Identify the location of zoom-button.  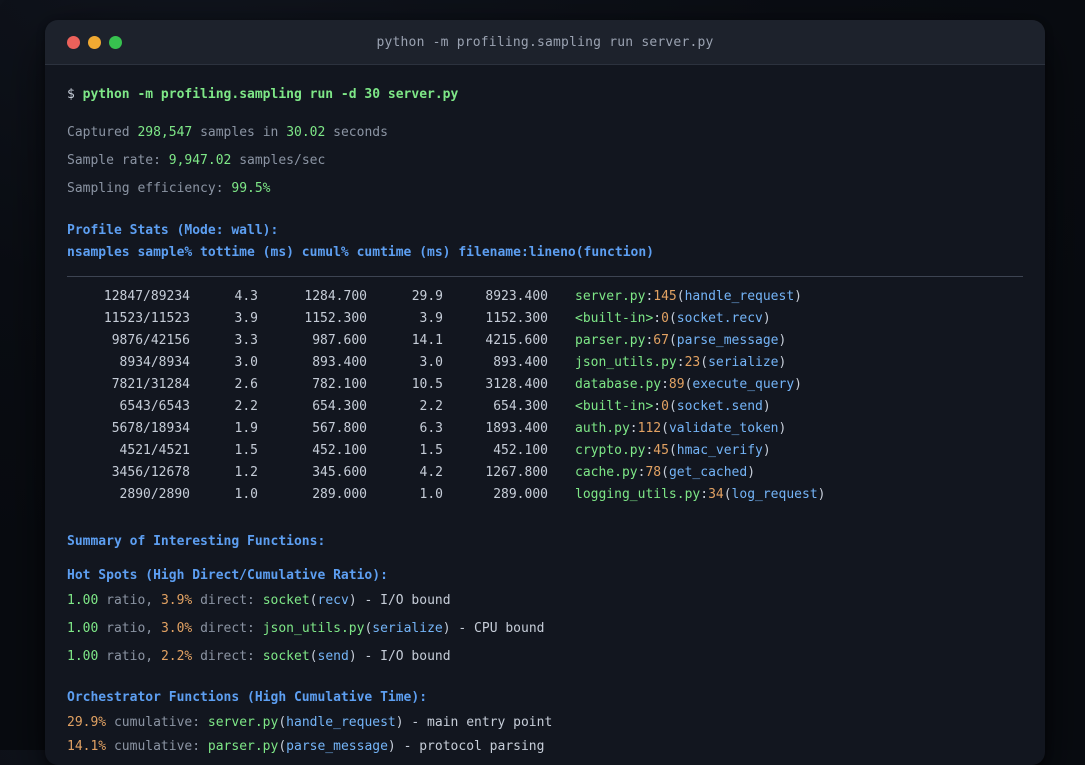
(115, 42).